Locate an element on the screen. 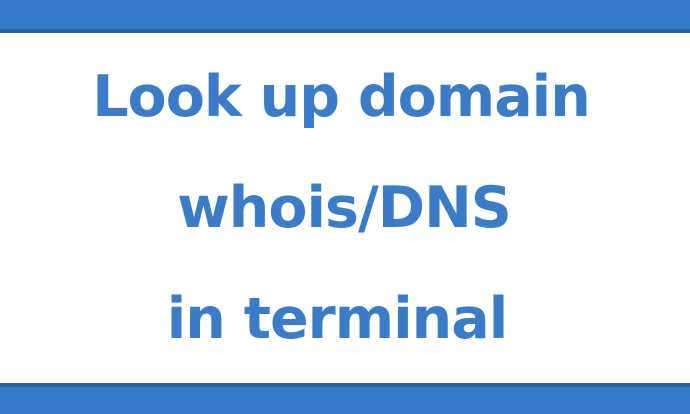 This screenshot has height=414, width=690. title-line: whois/DNS is located at coordinates (344, 207).